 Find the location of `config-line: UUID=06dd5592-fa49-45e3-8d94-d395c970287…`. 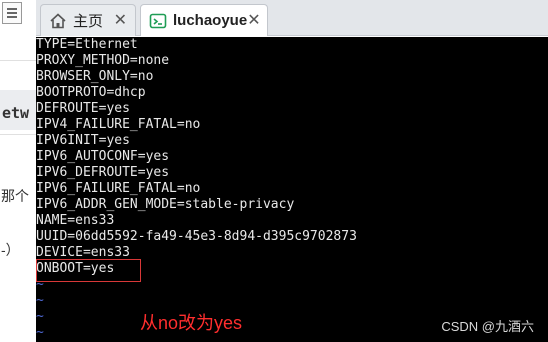

config-line: UUID=06dd5592-fa49-45e3-8d94-d395c970287… is located at coordinates (196, 236).